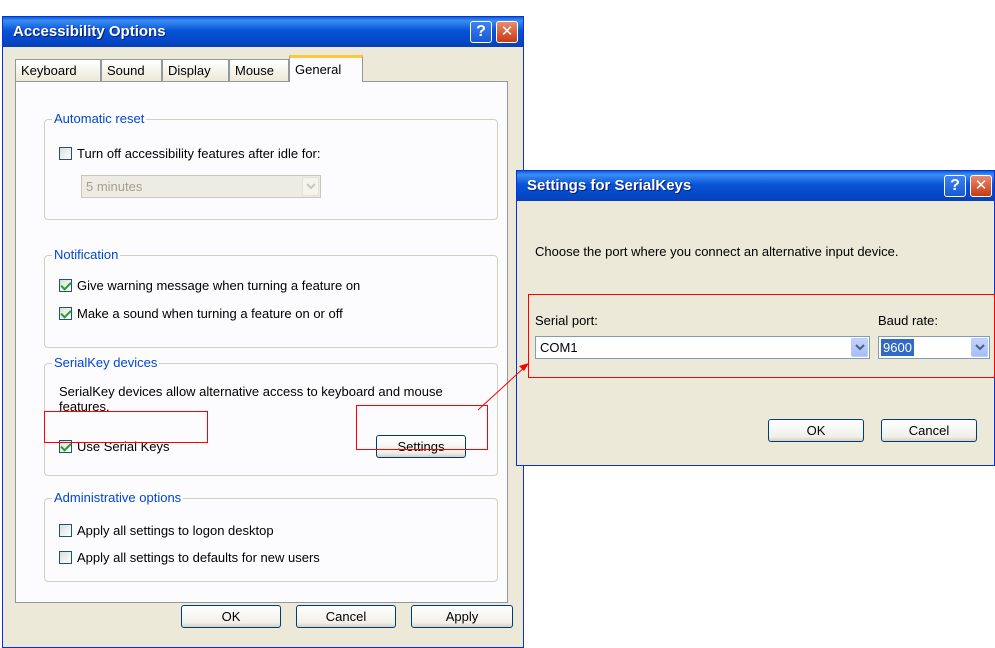 The height and width of the screenshot is (648, 995). What do you see at coordinates (326, 68) in the screenshot?
I see `tab-general: General` at bounding box center [326, 68].